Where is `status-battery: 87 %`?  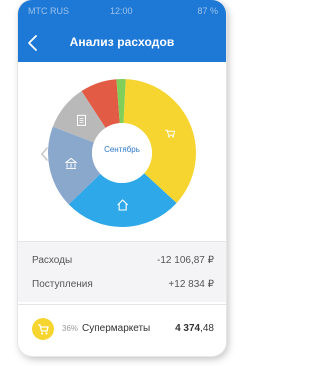
status-battery: 87 % is located at coordinates (207, 11).